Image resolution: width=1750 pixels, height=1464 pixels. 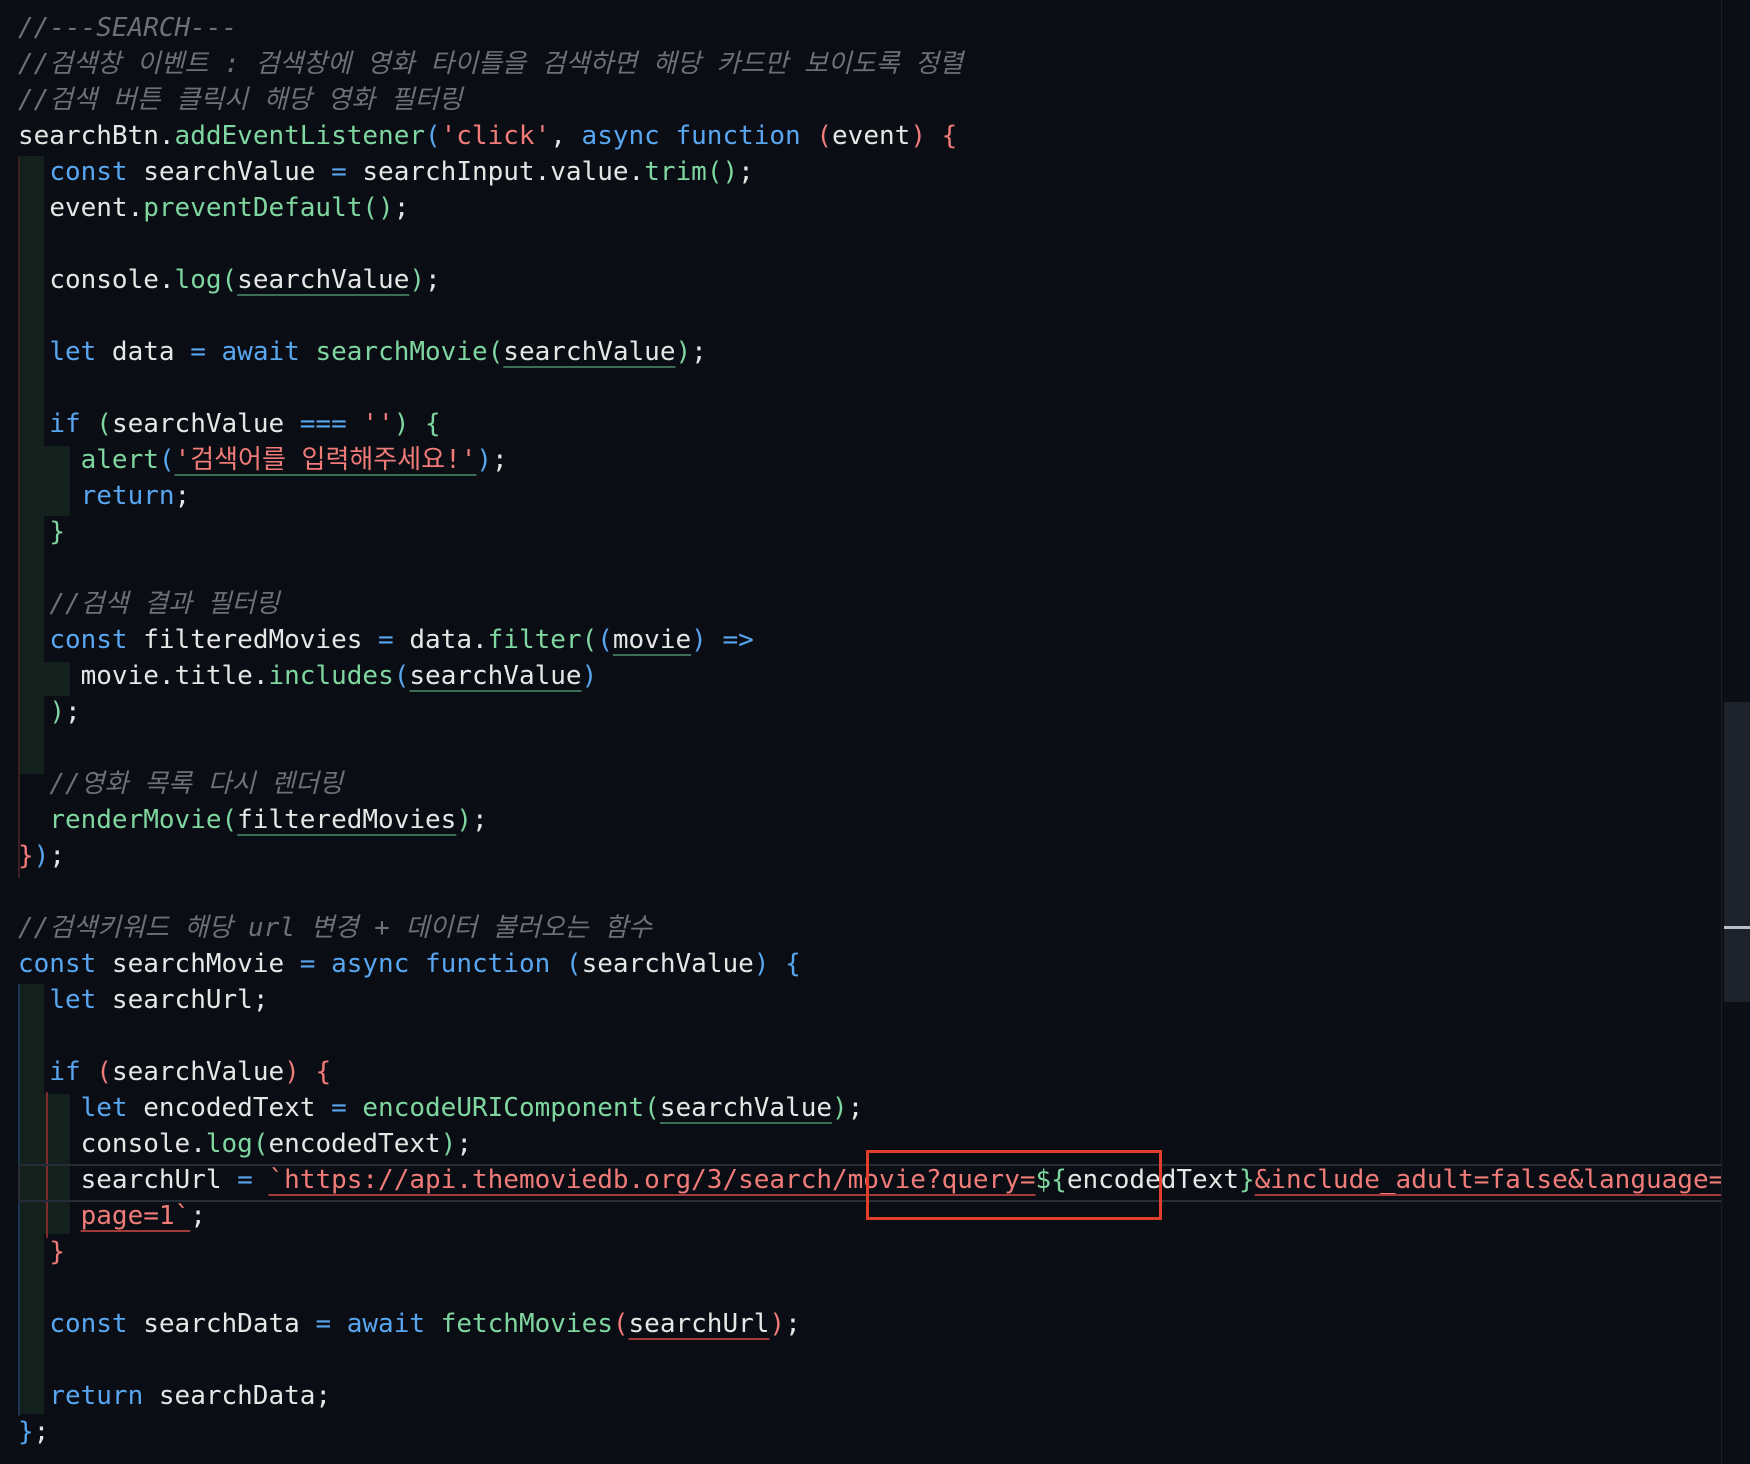 What do you see at coordinates (495, 136) in the screenshot?
I see `code-token: 'click'` at bounding box center [495, 136].